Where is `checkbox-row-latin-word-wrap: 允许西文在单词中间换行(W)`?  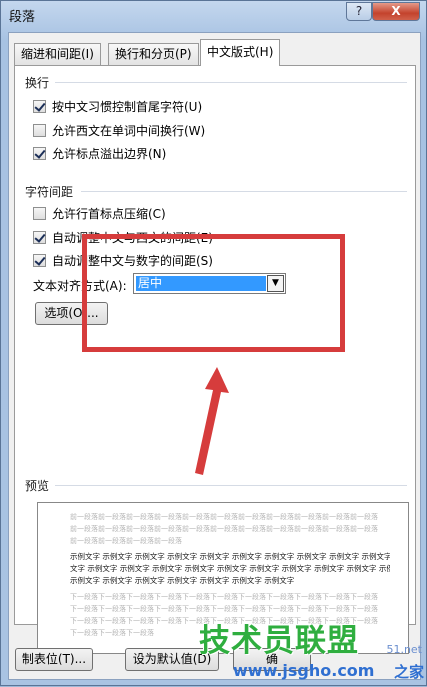
checkbox-row-latin-word-wrap: 允许西文在单词中间换行(W) is located at coordinates (119, 130).